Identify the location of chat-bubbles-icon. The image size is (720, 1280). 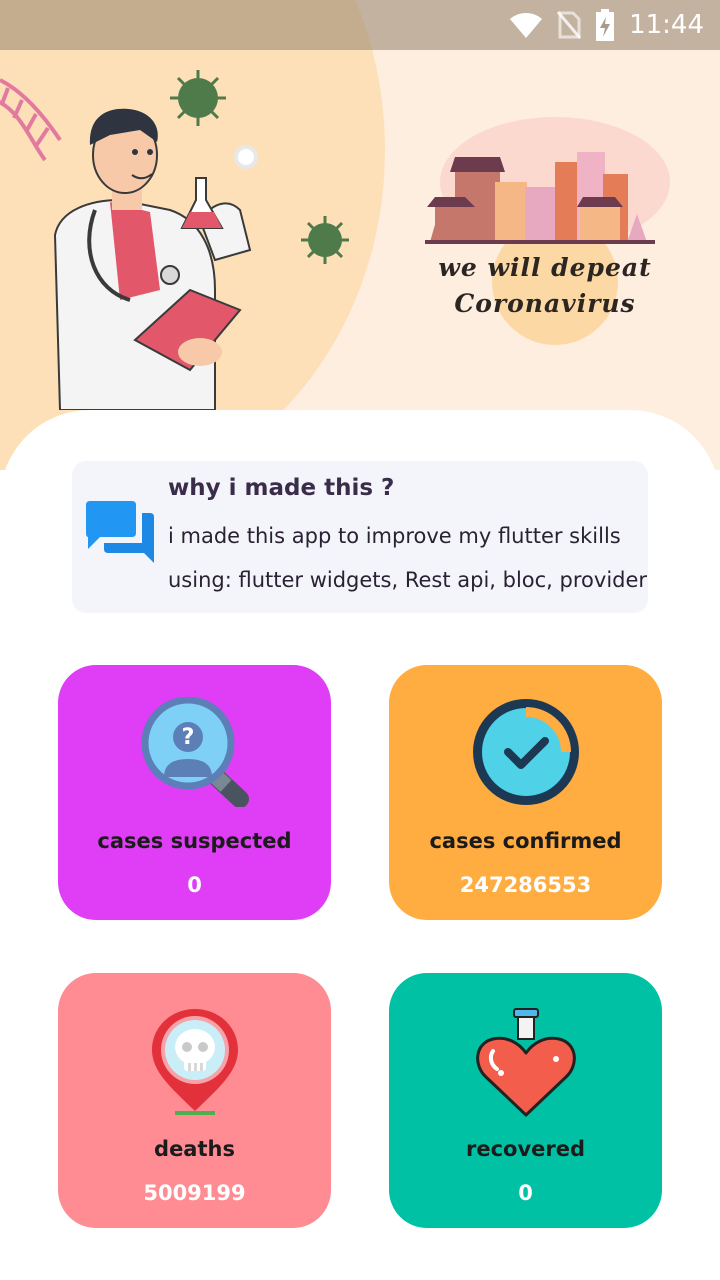
(120, 532).